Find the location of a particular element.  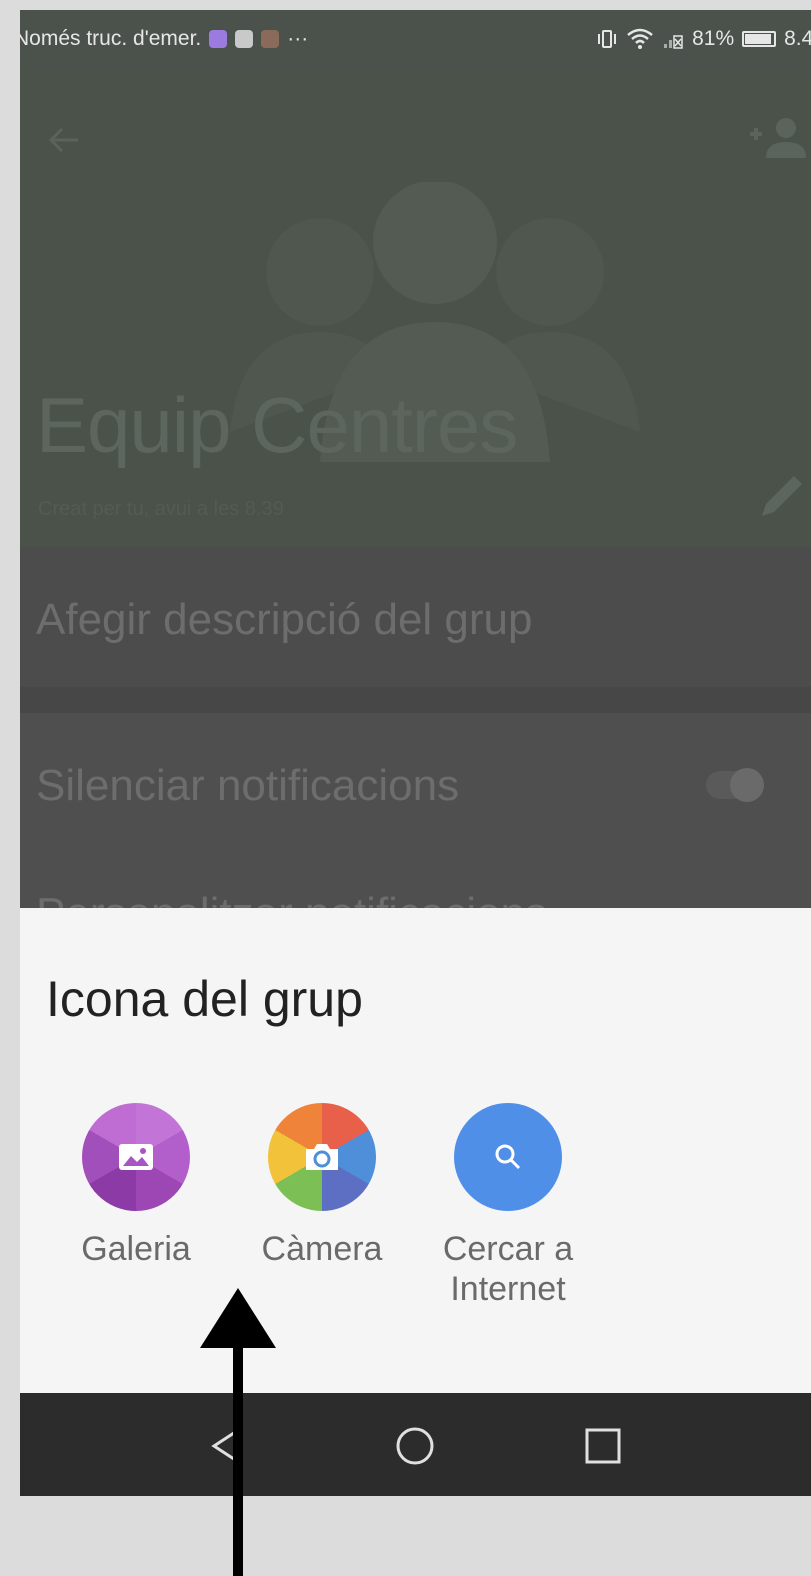

web-search-label: Cercar a Internet is located at coordinates (508, 1269).